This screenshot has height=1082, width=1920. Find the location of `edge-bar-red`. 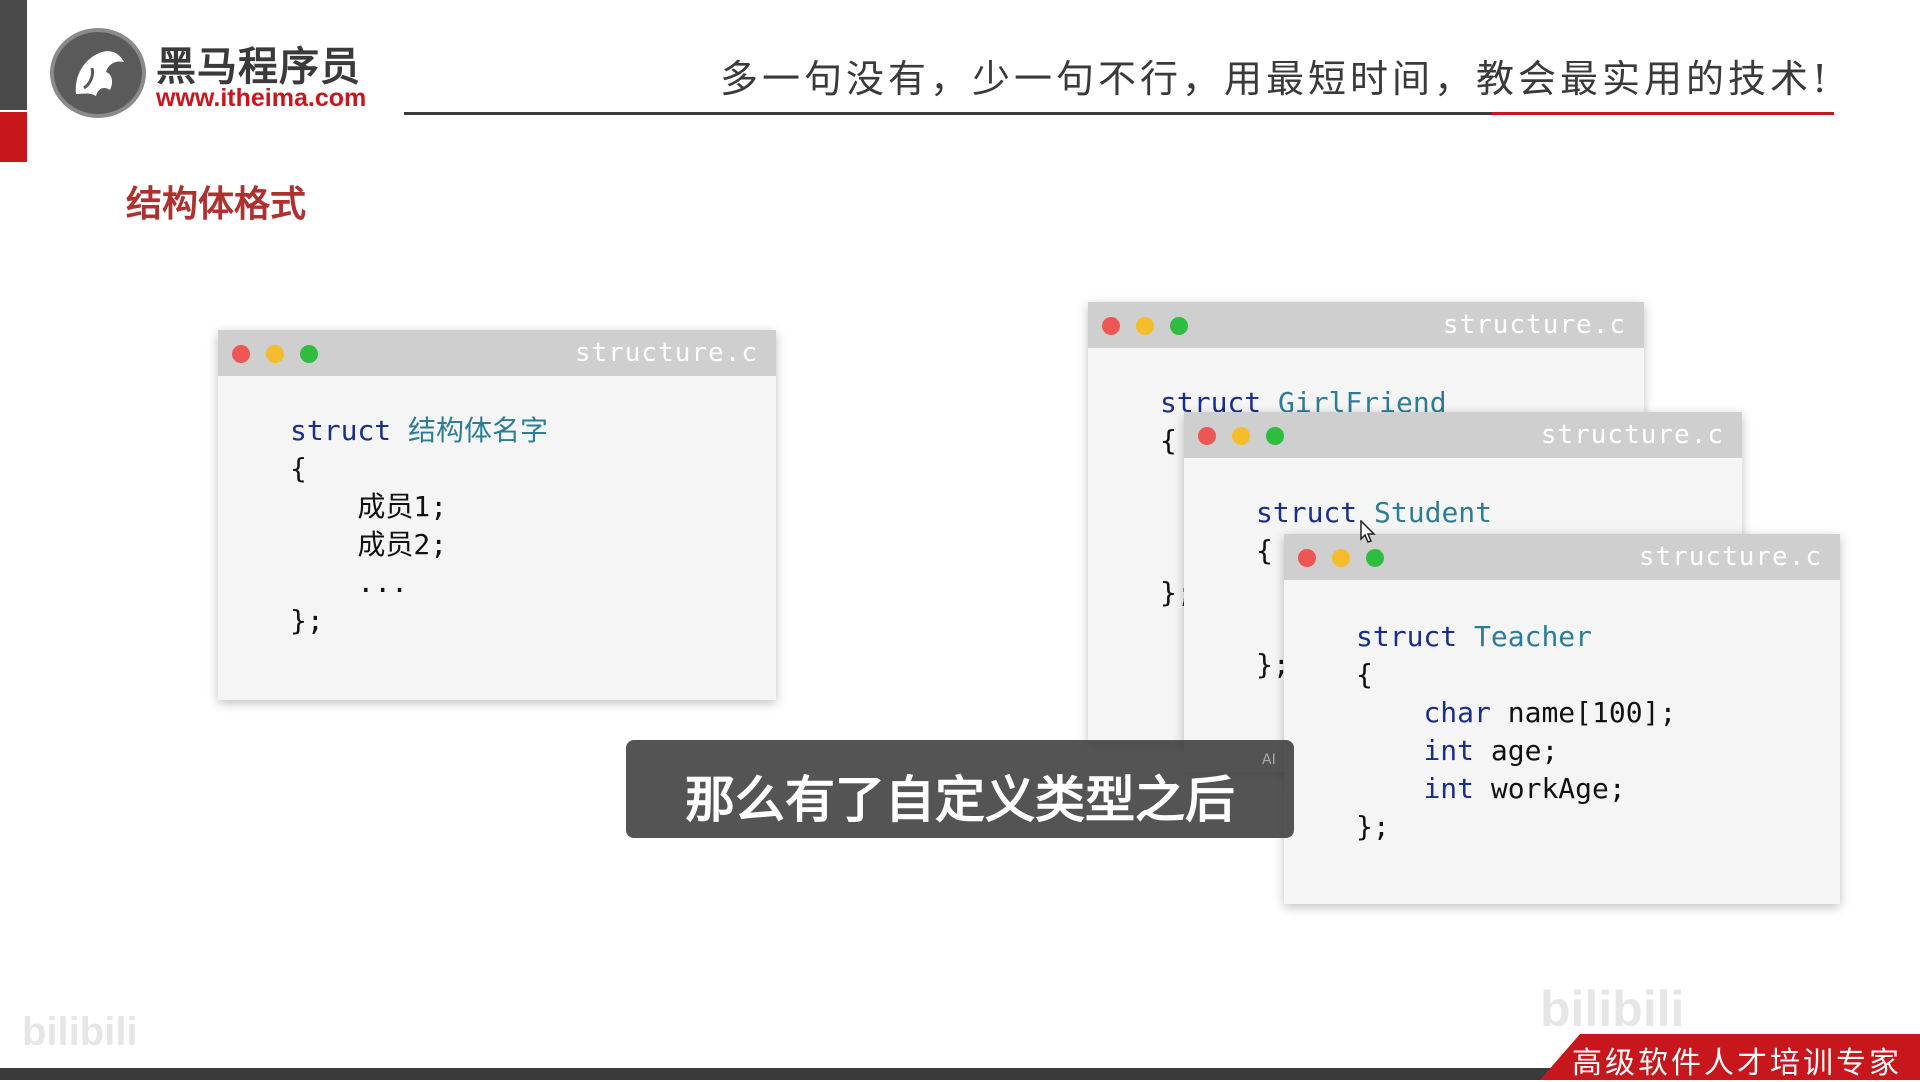

edge-bar-red is located at coordinates (13, 137).